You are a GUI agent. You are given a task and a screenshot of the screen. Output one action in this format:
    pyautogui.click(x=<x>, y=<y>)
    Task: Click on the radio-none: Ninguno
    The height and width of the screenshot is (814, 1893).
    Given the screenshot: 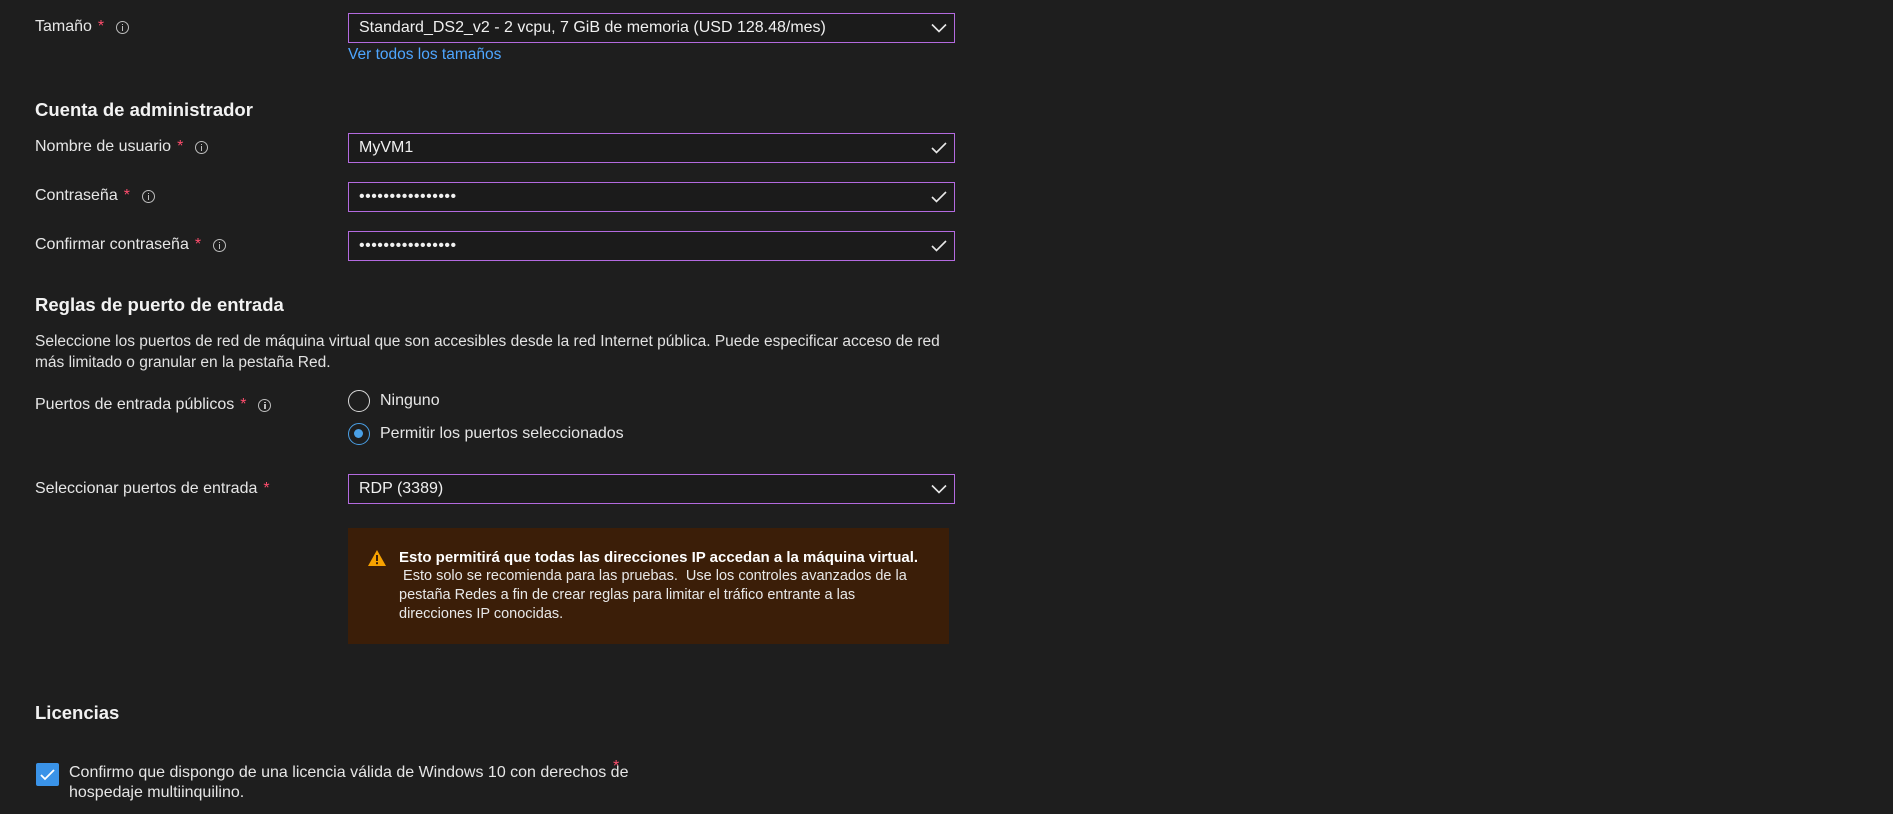 What is the action you would take?
    pyautogui.click(x=394, y=401)
    